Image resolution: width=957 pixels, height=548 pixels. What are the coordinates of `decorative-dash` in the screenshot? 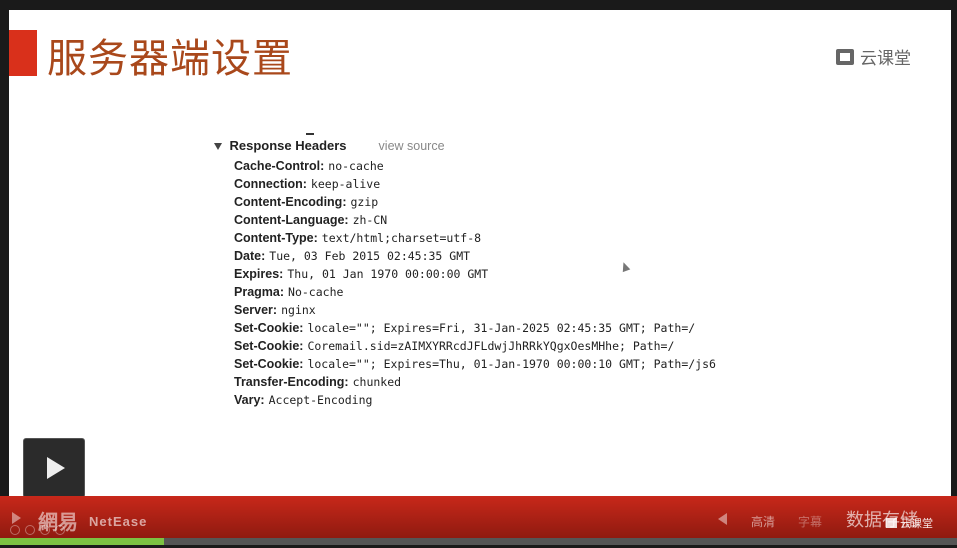 It's located at (310, 134).